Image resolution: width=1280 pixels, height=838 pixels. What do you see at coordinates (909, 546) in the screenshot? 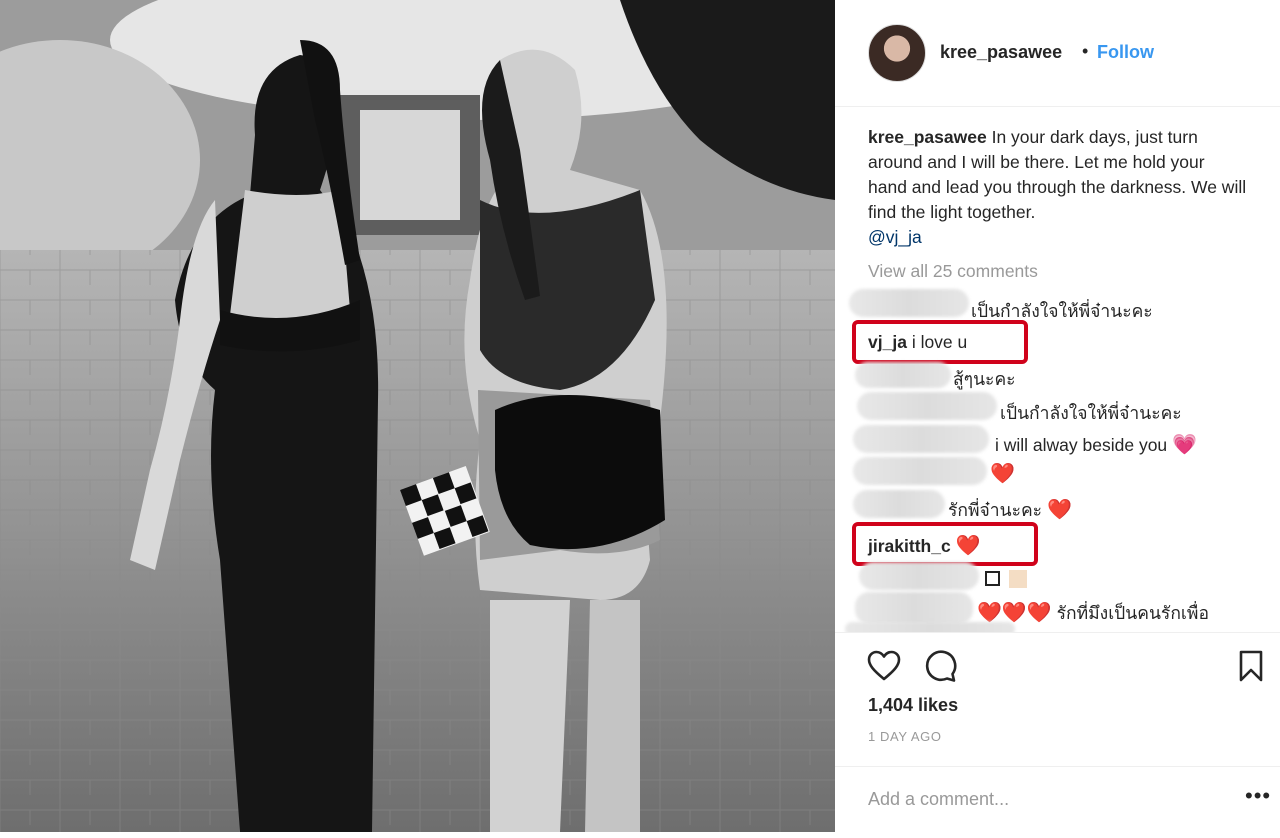
I see `comment-username: jirakitth_c` at bounding box center [909, 546].